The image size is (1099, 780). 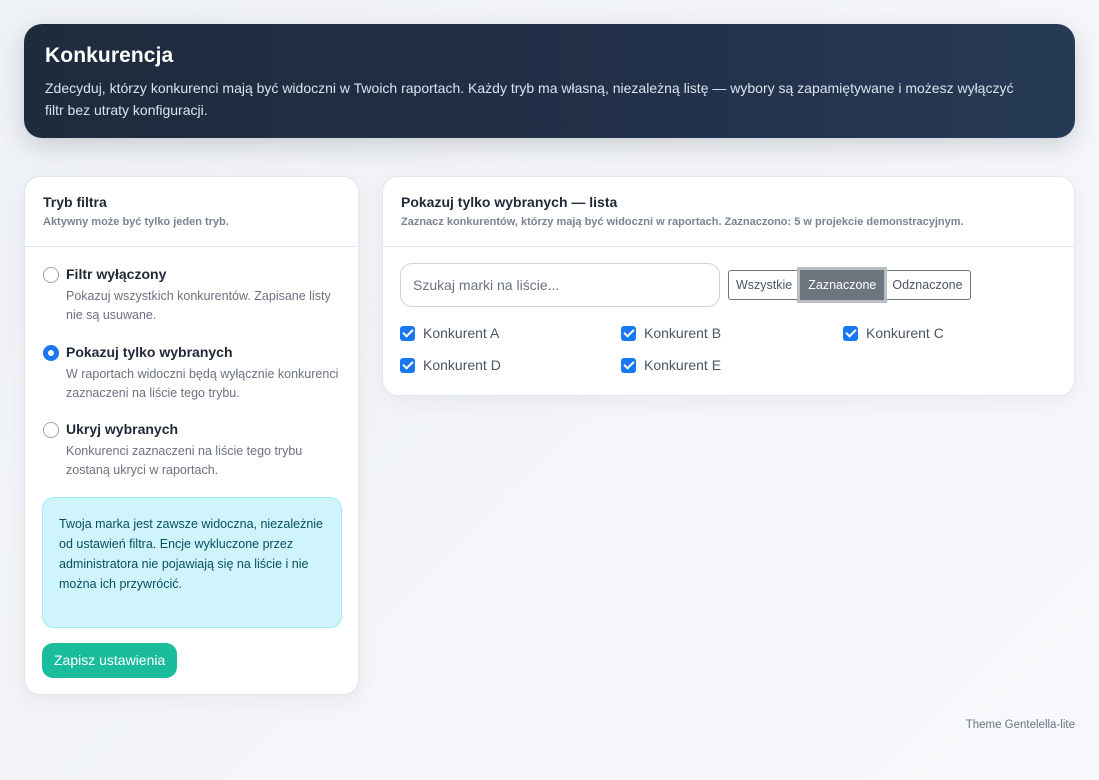 What do you see at coordinates (683, 365) in the screenshot?
I see `competitor-label: Konkurent E` at bounding box center [683, 365].